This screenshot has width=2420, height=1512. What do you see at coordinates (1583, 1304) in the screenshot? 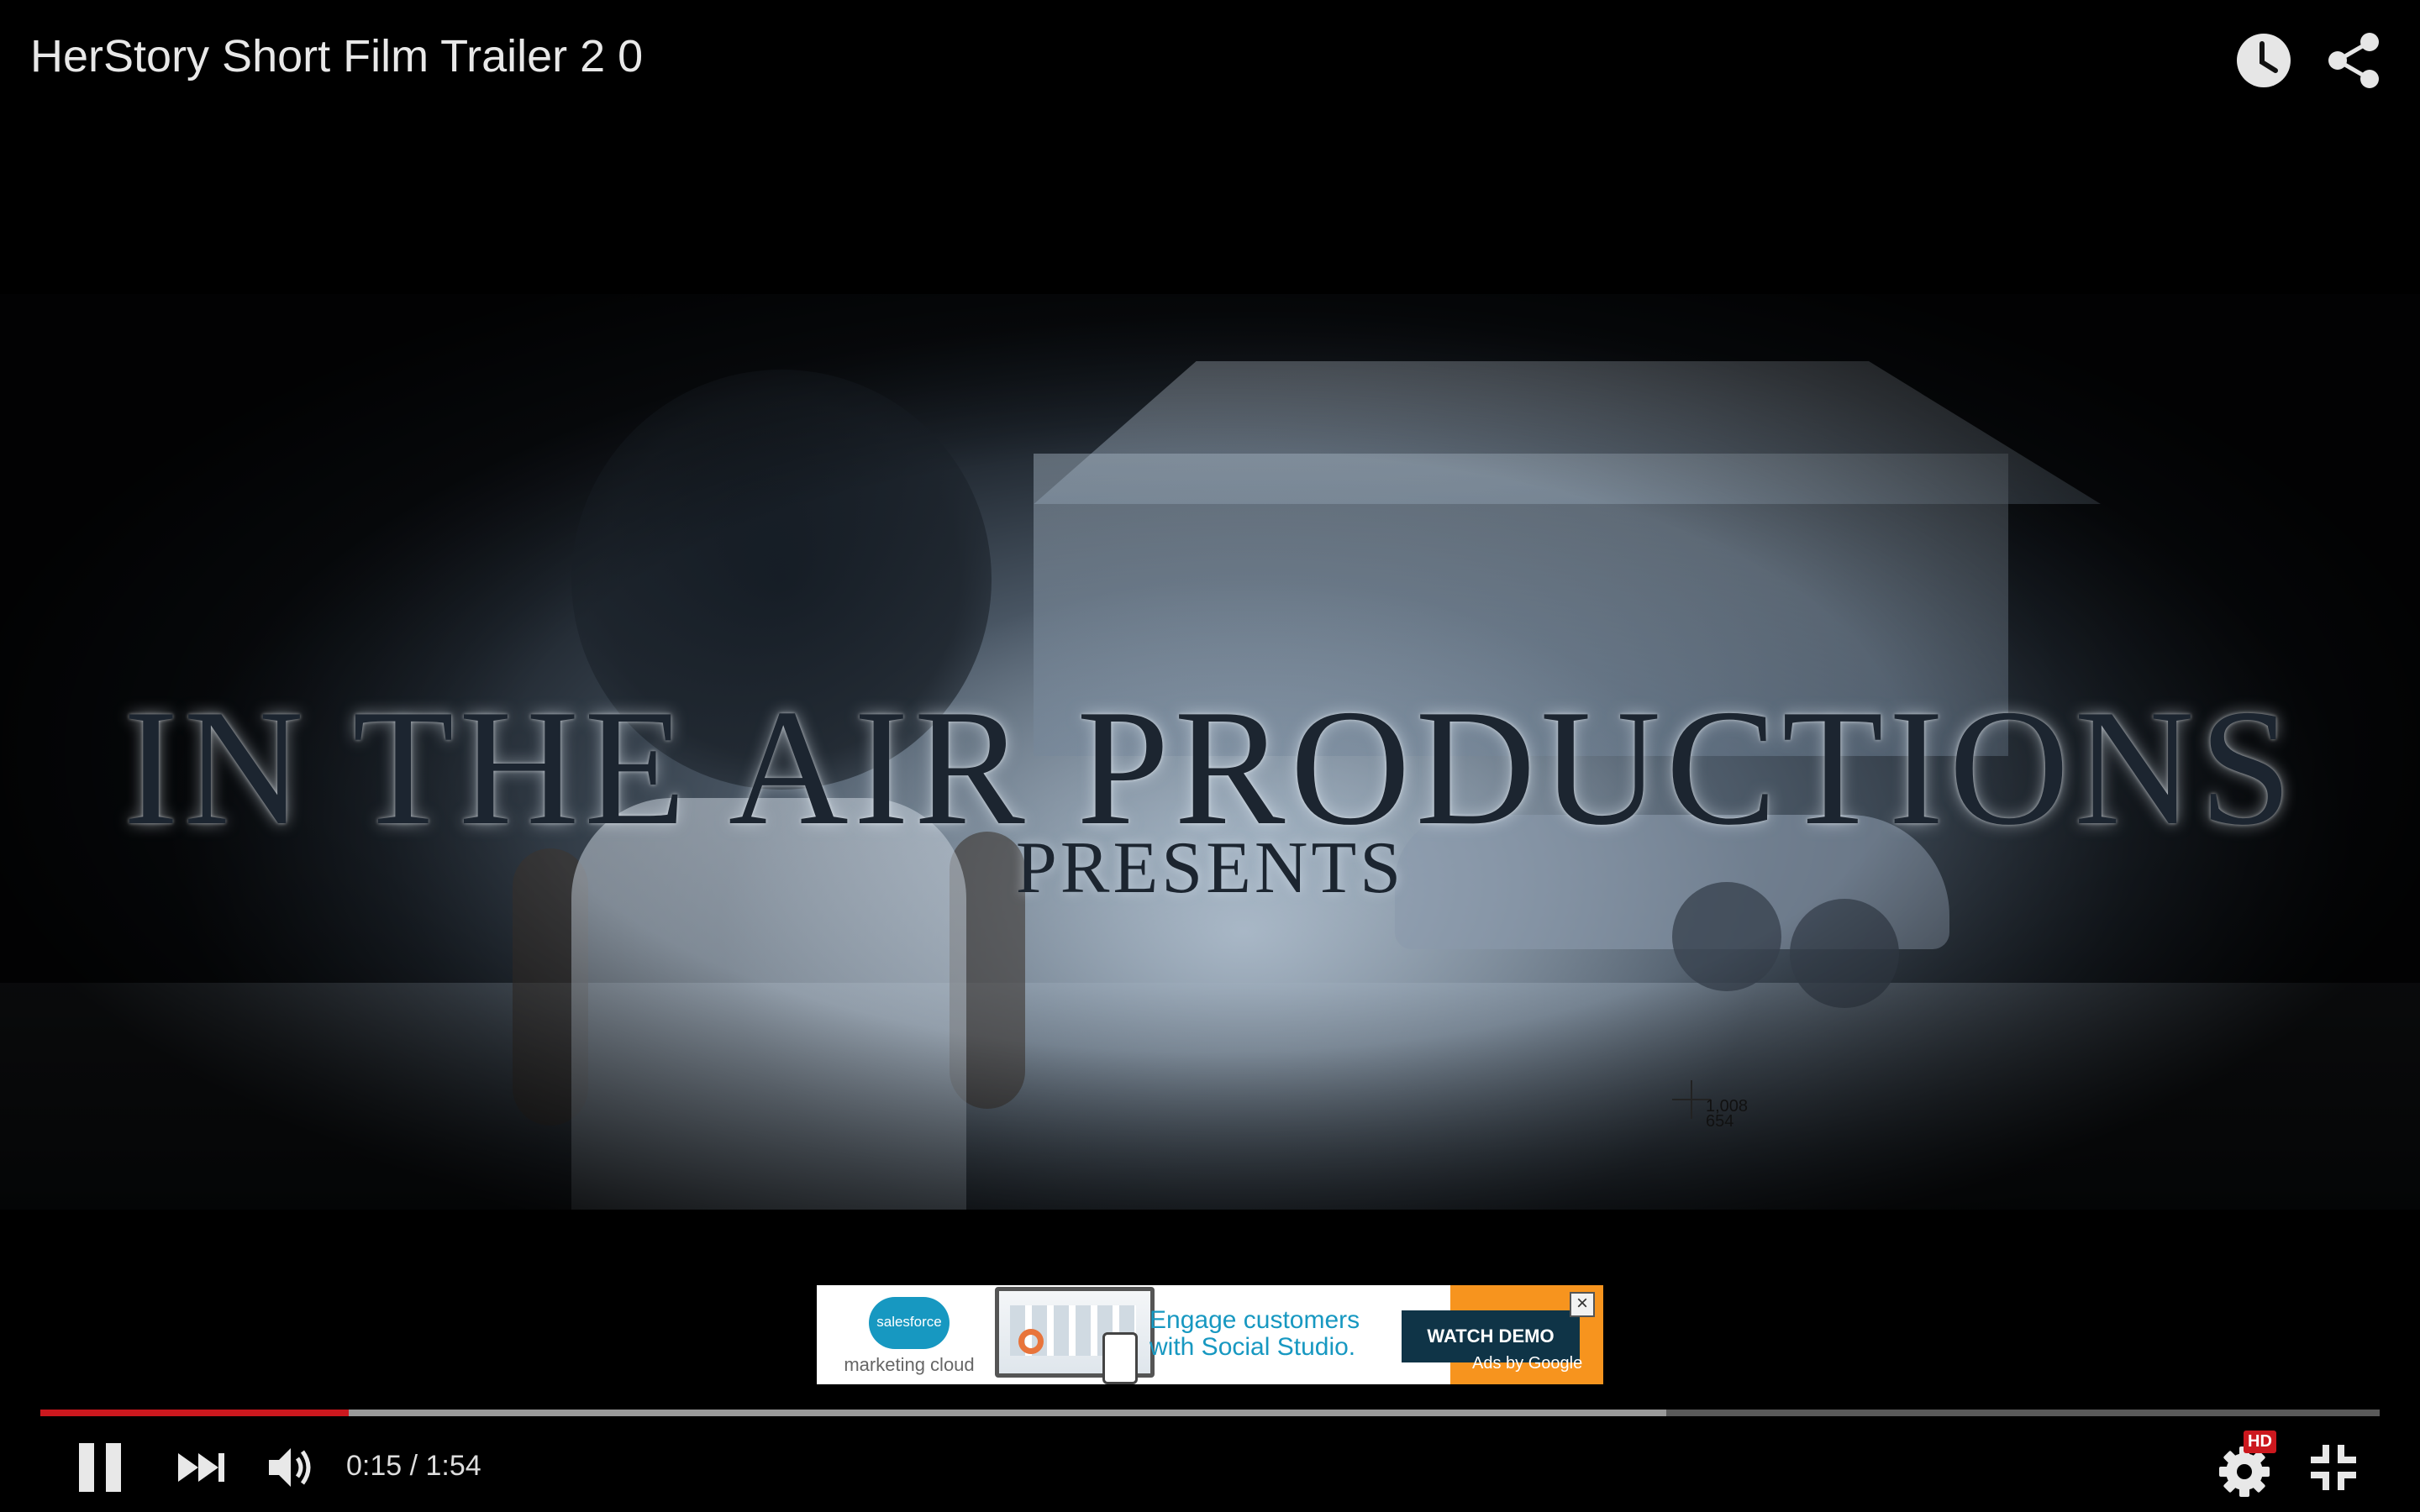
I see `ad-close-button: ×` at bounding box center [1583, 1304].